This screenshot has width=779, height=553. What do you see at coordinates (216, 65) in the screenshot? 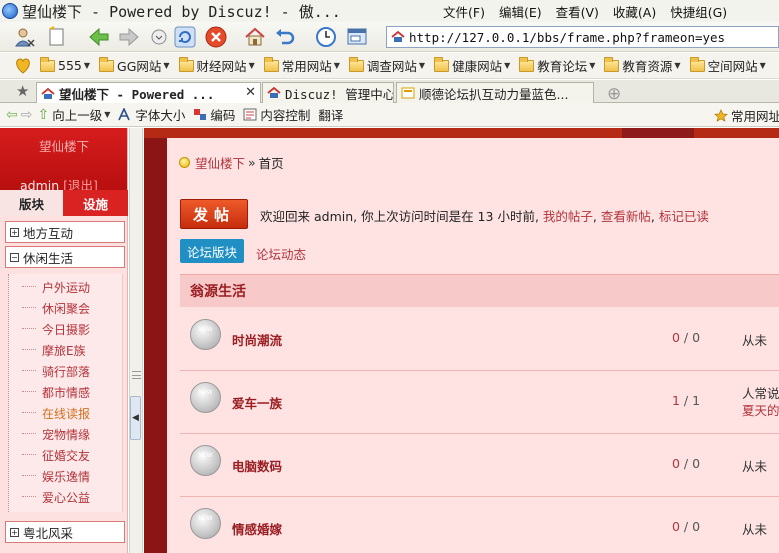
I see `fav-folder-finance: 财经网站 ▼` at bounding box center [216, 65].